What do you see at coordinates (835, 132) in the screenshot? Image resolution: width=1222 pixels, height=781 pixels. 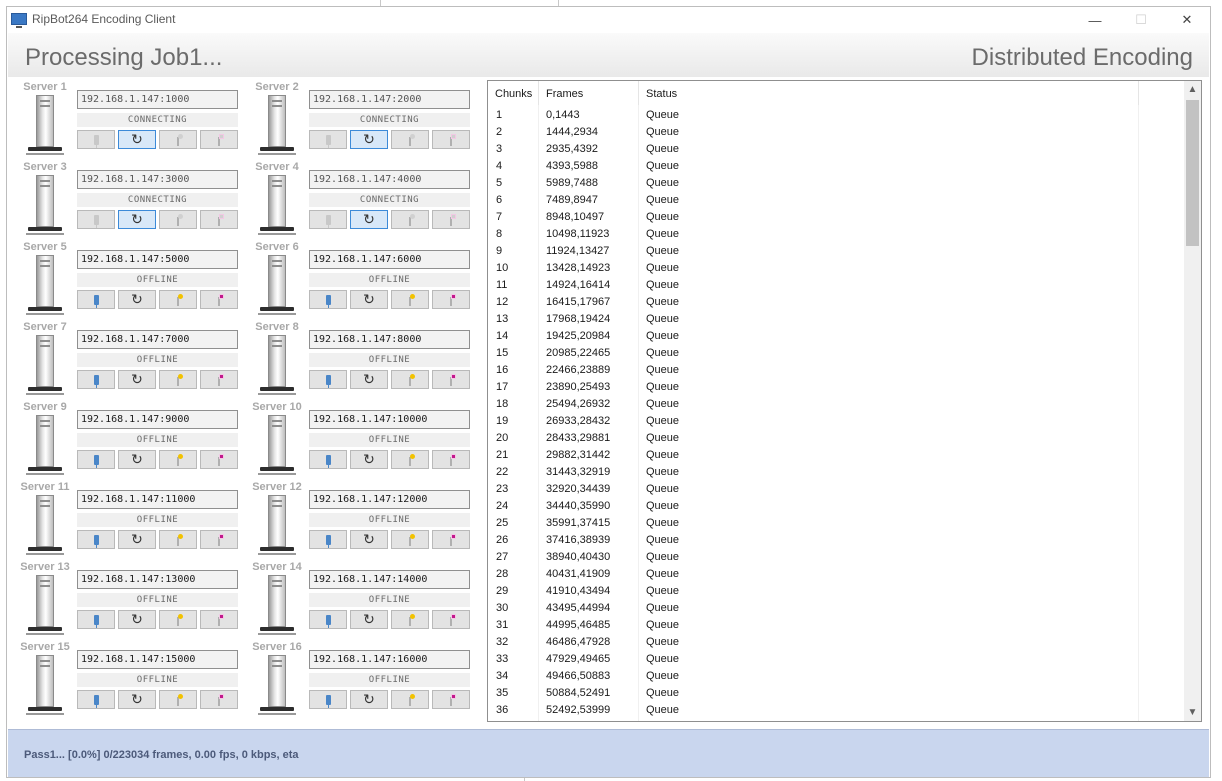 I see `table-row: 2 1444,2934 Queue` at bounding box center [835, 132].